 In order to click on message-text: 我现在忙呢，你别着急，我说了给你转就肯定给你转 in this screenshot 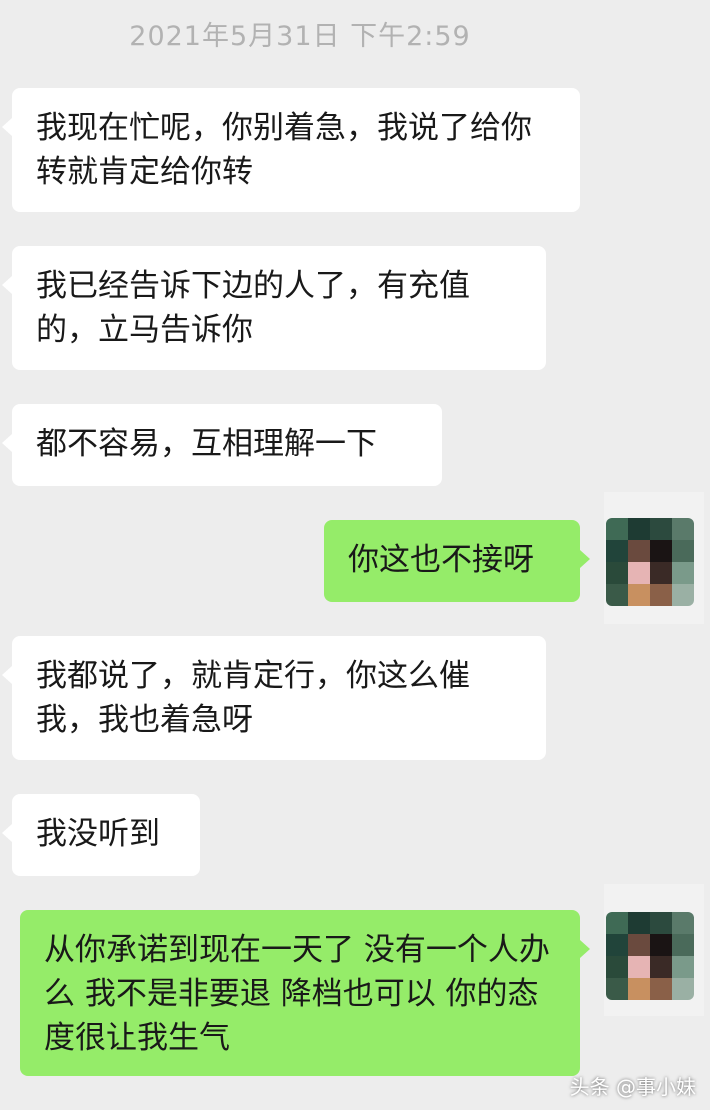, I will do `click(284, 150)`.